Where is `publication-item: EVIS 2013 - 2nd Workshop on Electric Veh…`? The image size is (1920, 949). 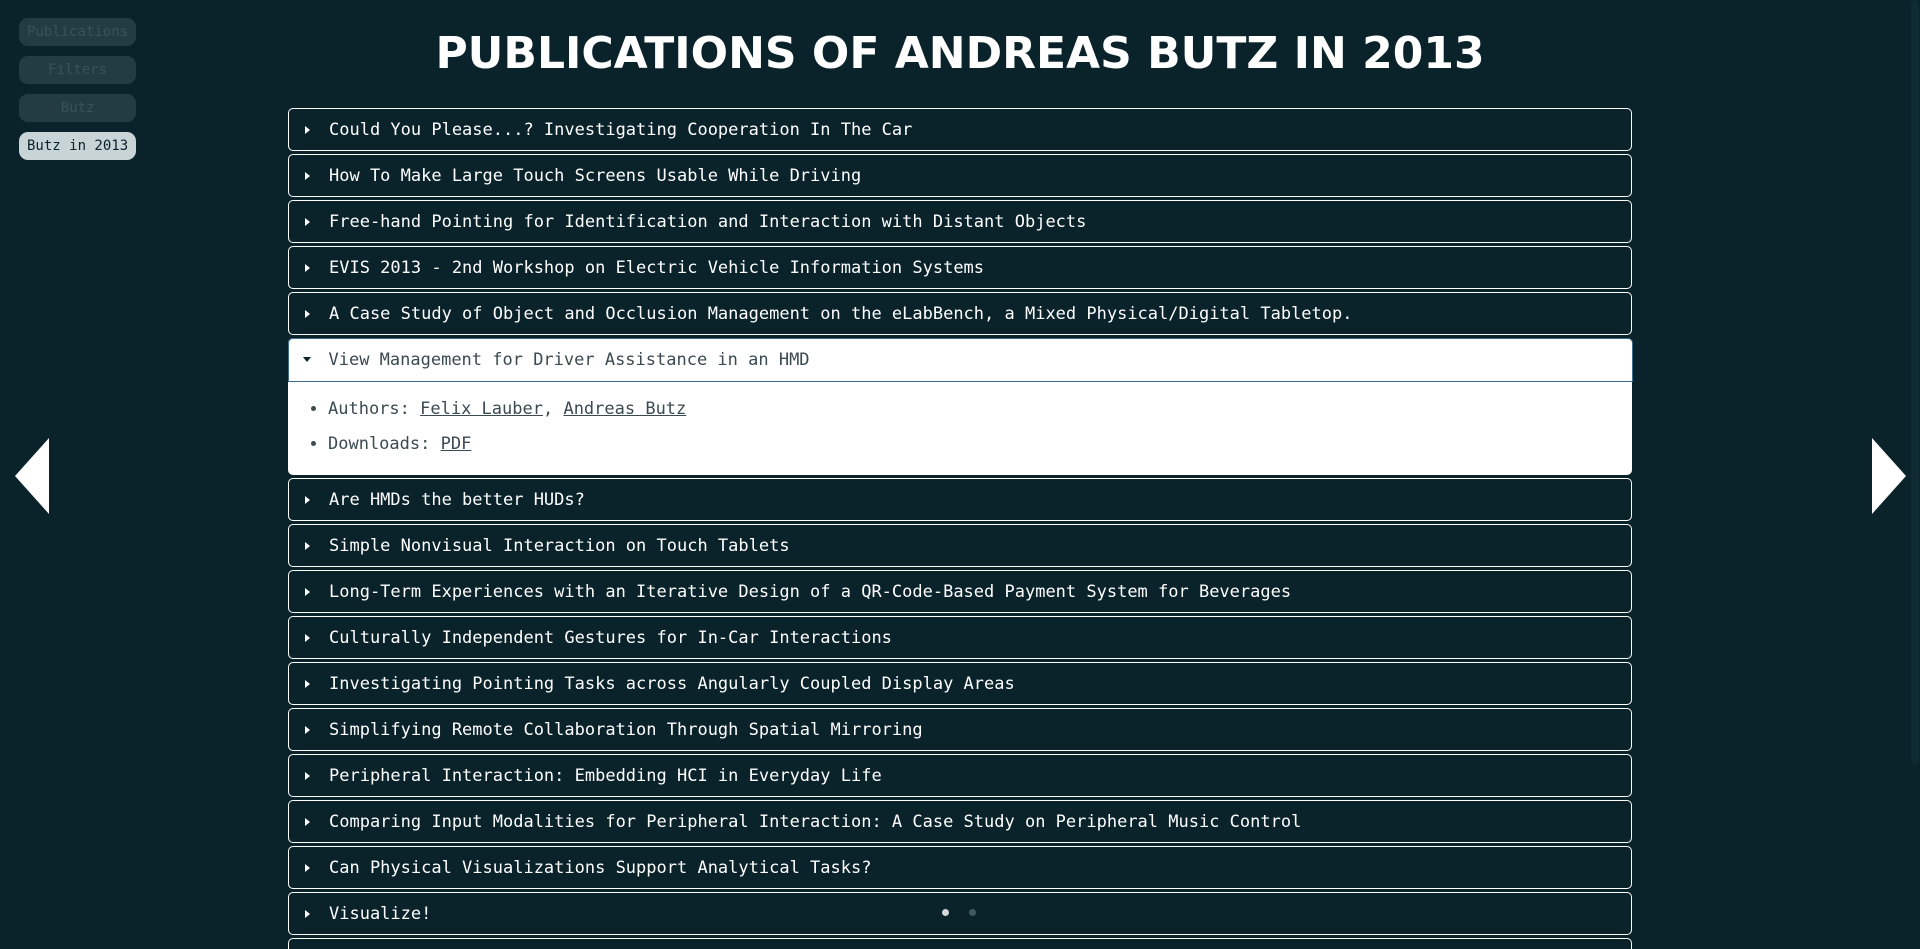 publication-item: EVIS 2013 - 2nd Workshop on Electric Veh… is located at coordinates (960, 267).